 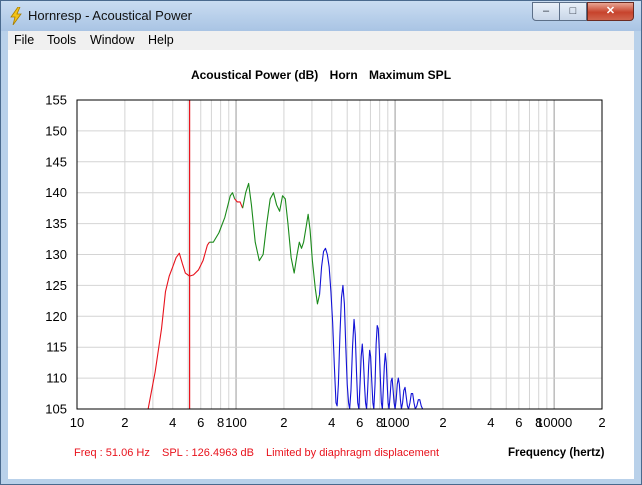 What do you see at coordinates (178, 325) in the screenshot?
I see `response-curve-limited` at bounding box center [178, 325].